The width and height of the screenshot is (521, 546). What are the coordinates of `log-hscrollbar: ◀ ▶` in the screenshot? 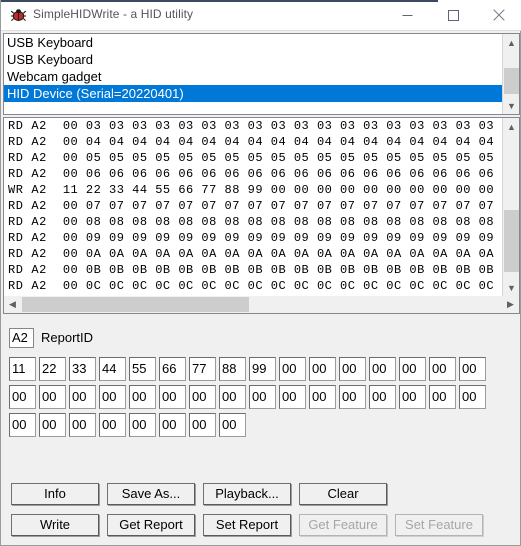 It's located at (261, 304).